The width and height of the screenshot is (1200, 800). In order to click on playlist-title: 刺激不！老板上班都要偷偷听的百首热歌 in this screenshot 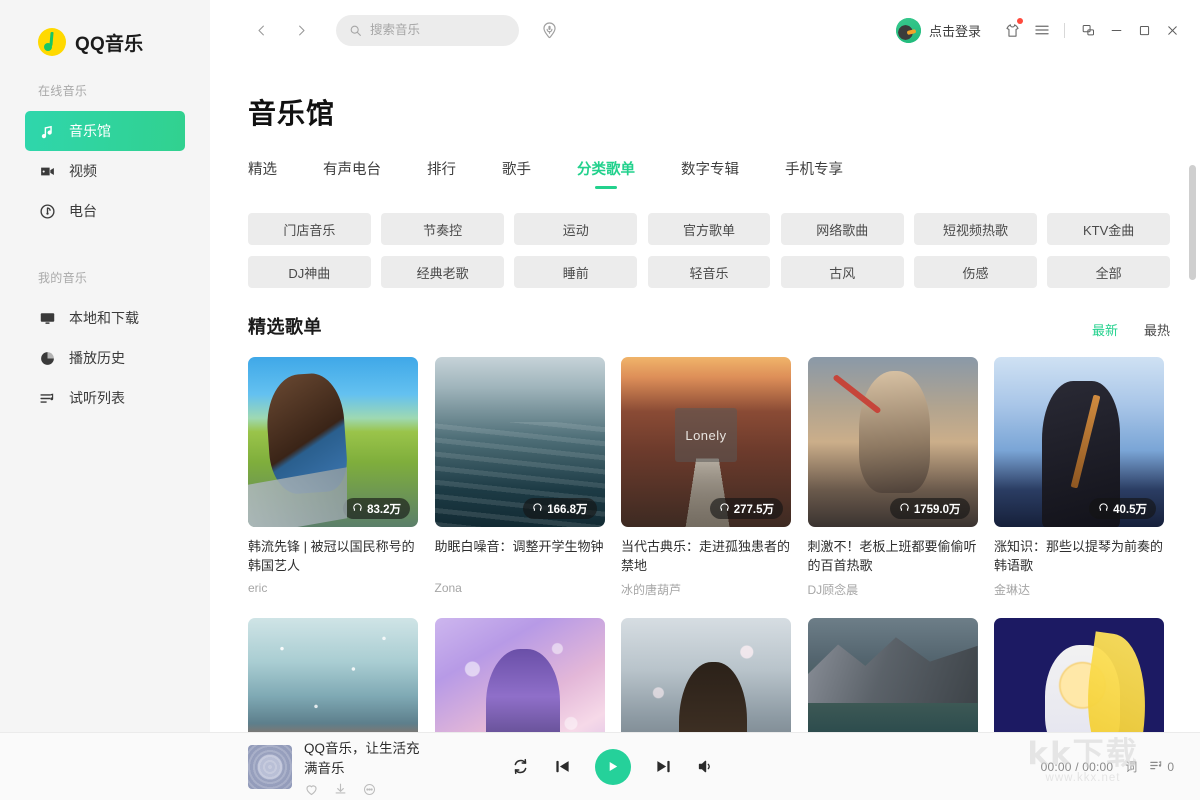, I will do `click(892, 556)`.